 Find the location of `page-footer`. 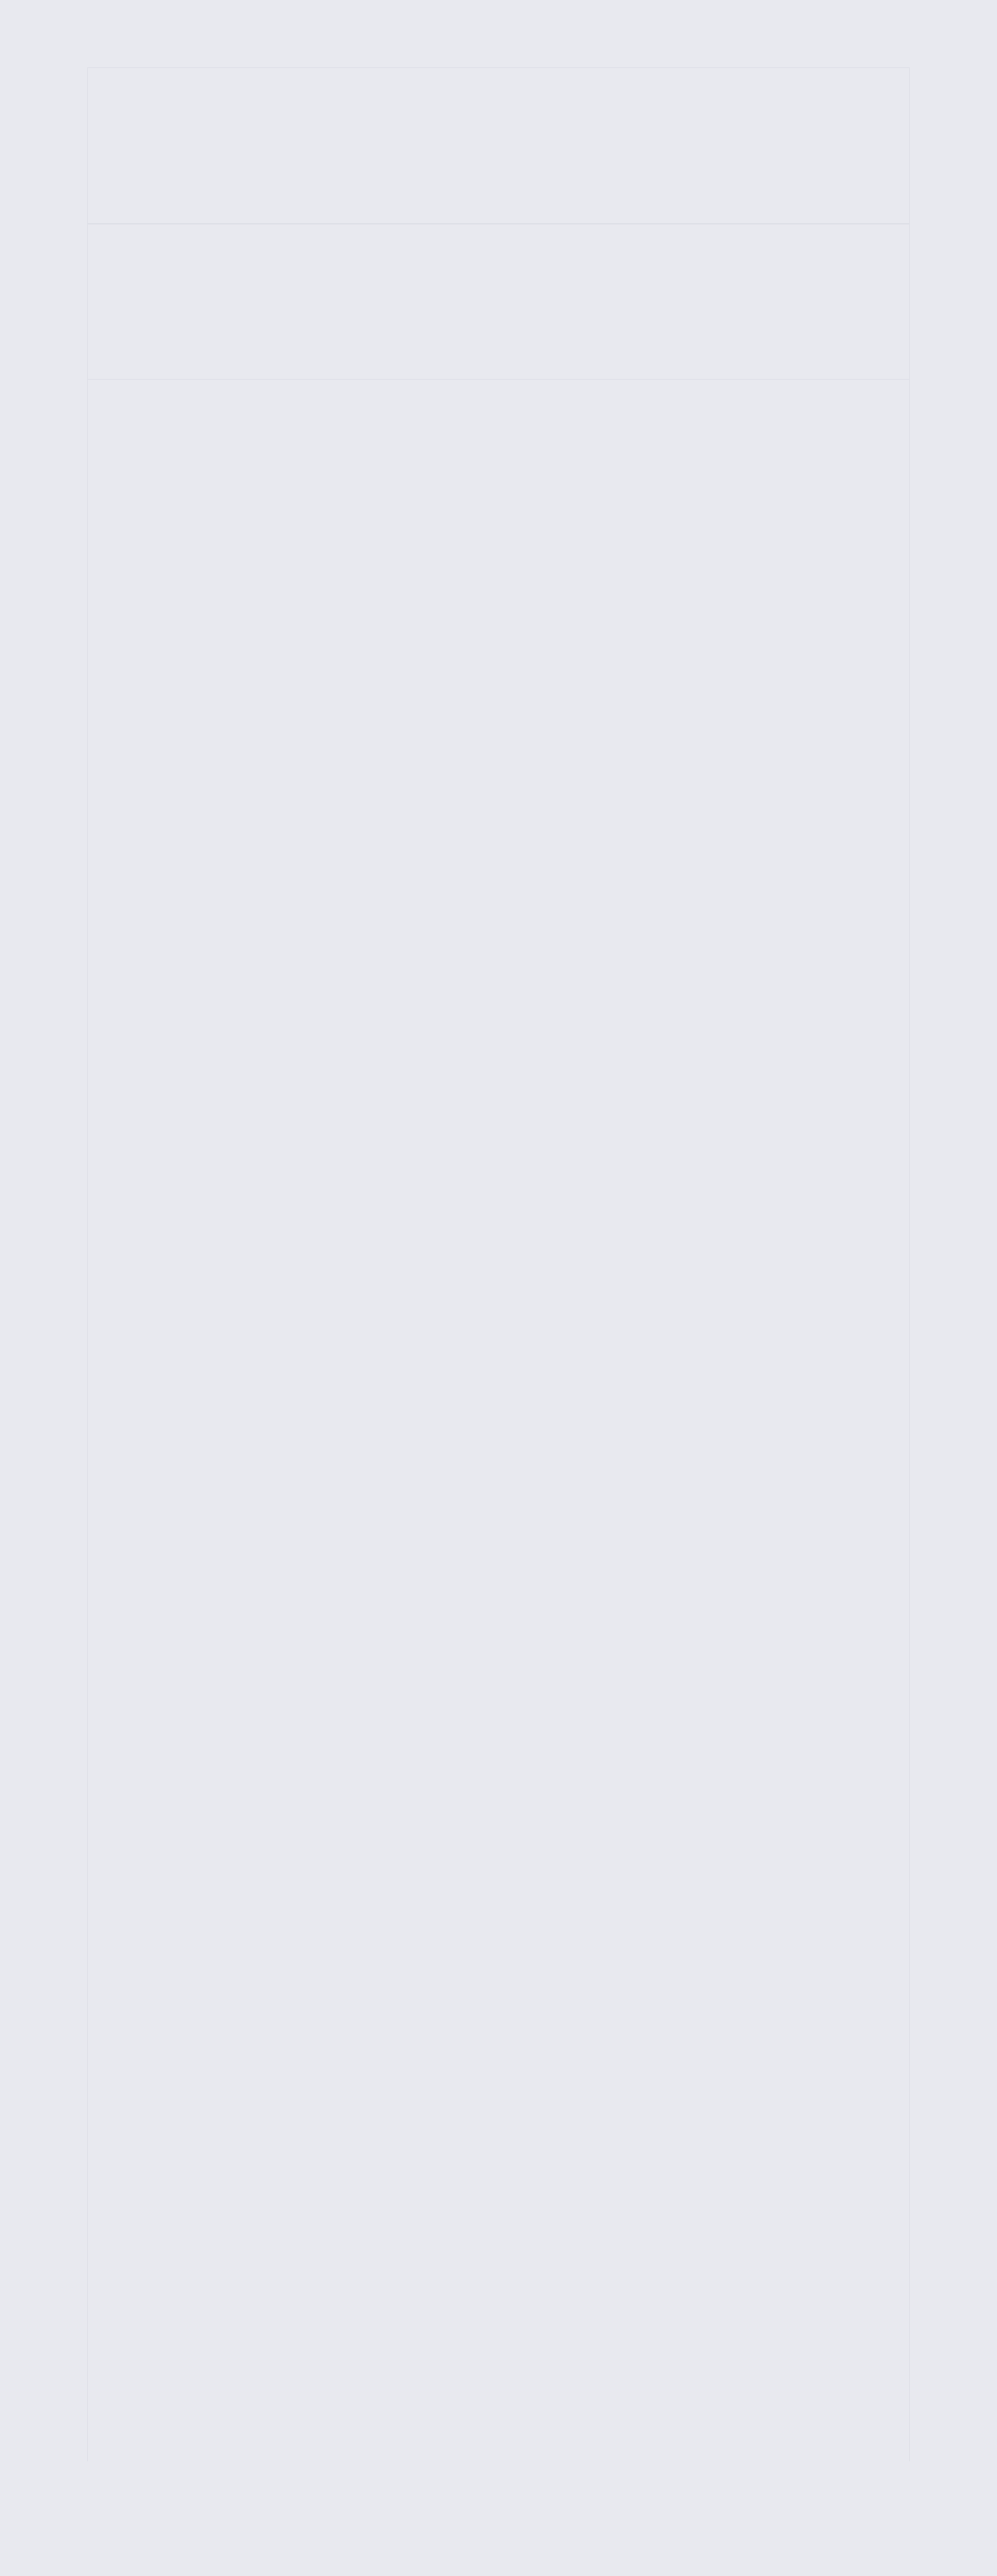

page-footer is located at coordinates (499, 302).